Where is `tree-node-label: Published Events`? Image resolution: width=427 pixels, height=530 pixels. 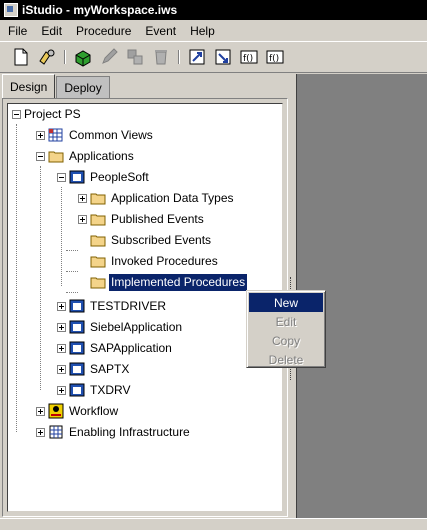
tree-node-label: Published Events is located at coordinates (157, 218).